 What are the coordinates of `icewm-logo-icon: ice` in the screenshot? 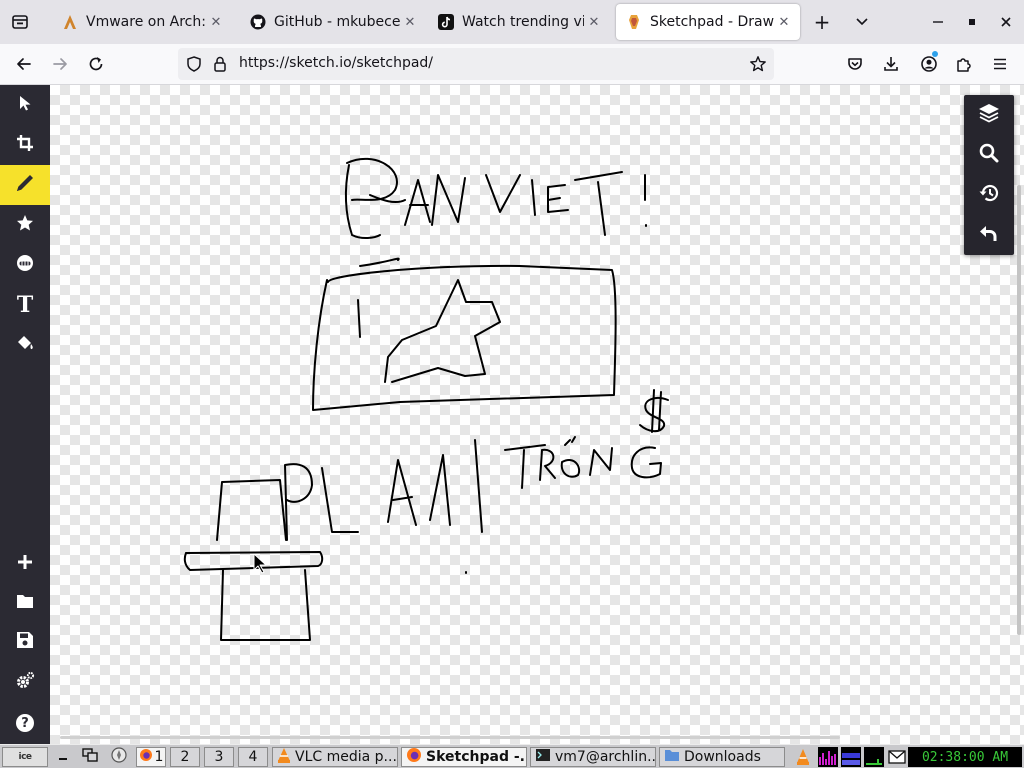 It's located at (25, 757).